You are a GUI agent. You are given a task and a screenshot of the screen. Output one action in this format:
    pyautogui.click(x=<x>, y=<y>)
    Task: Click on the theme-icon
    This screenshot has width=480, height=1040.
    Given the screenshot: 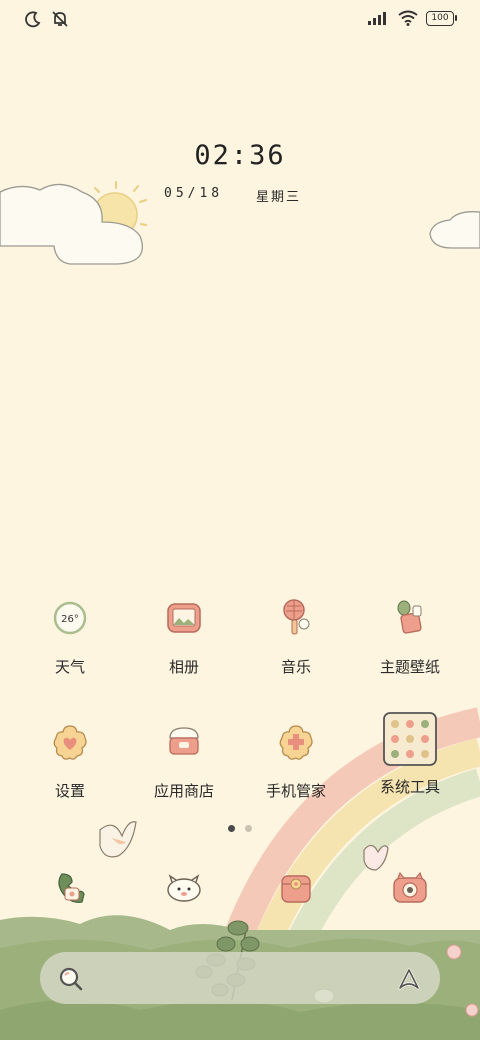 What is the action you would take?
    pyautogui.click(x=410, y=618)
    